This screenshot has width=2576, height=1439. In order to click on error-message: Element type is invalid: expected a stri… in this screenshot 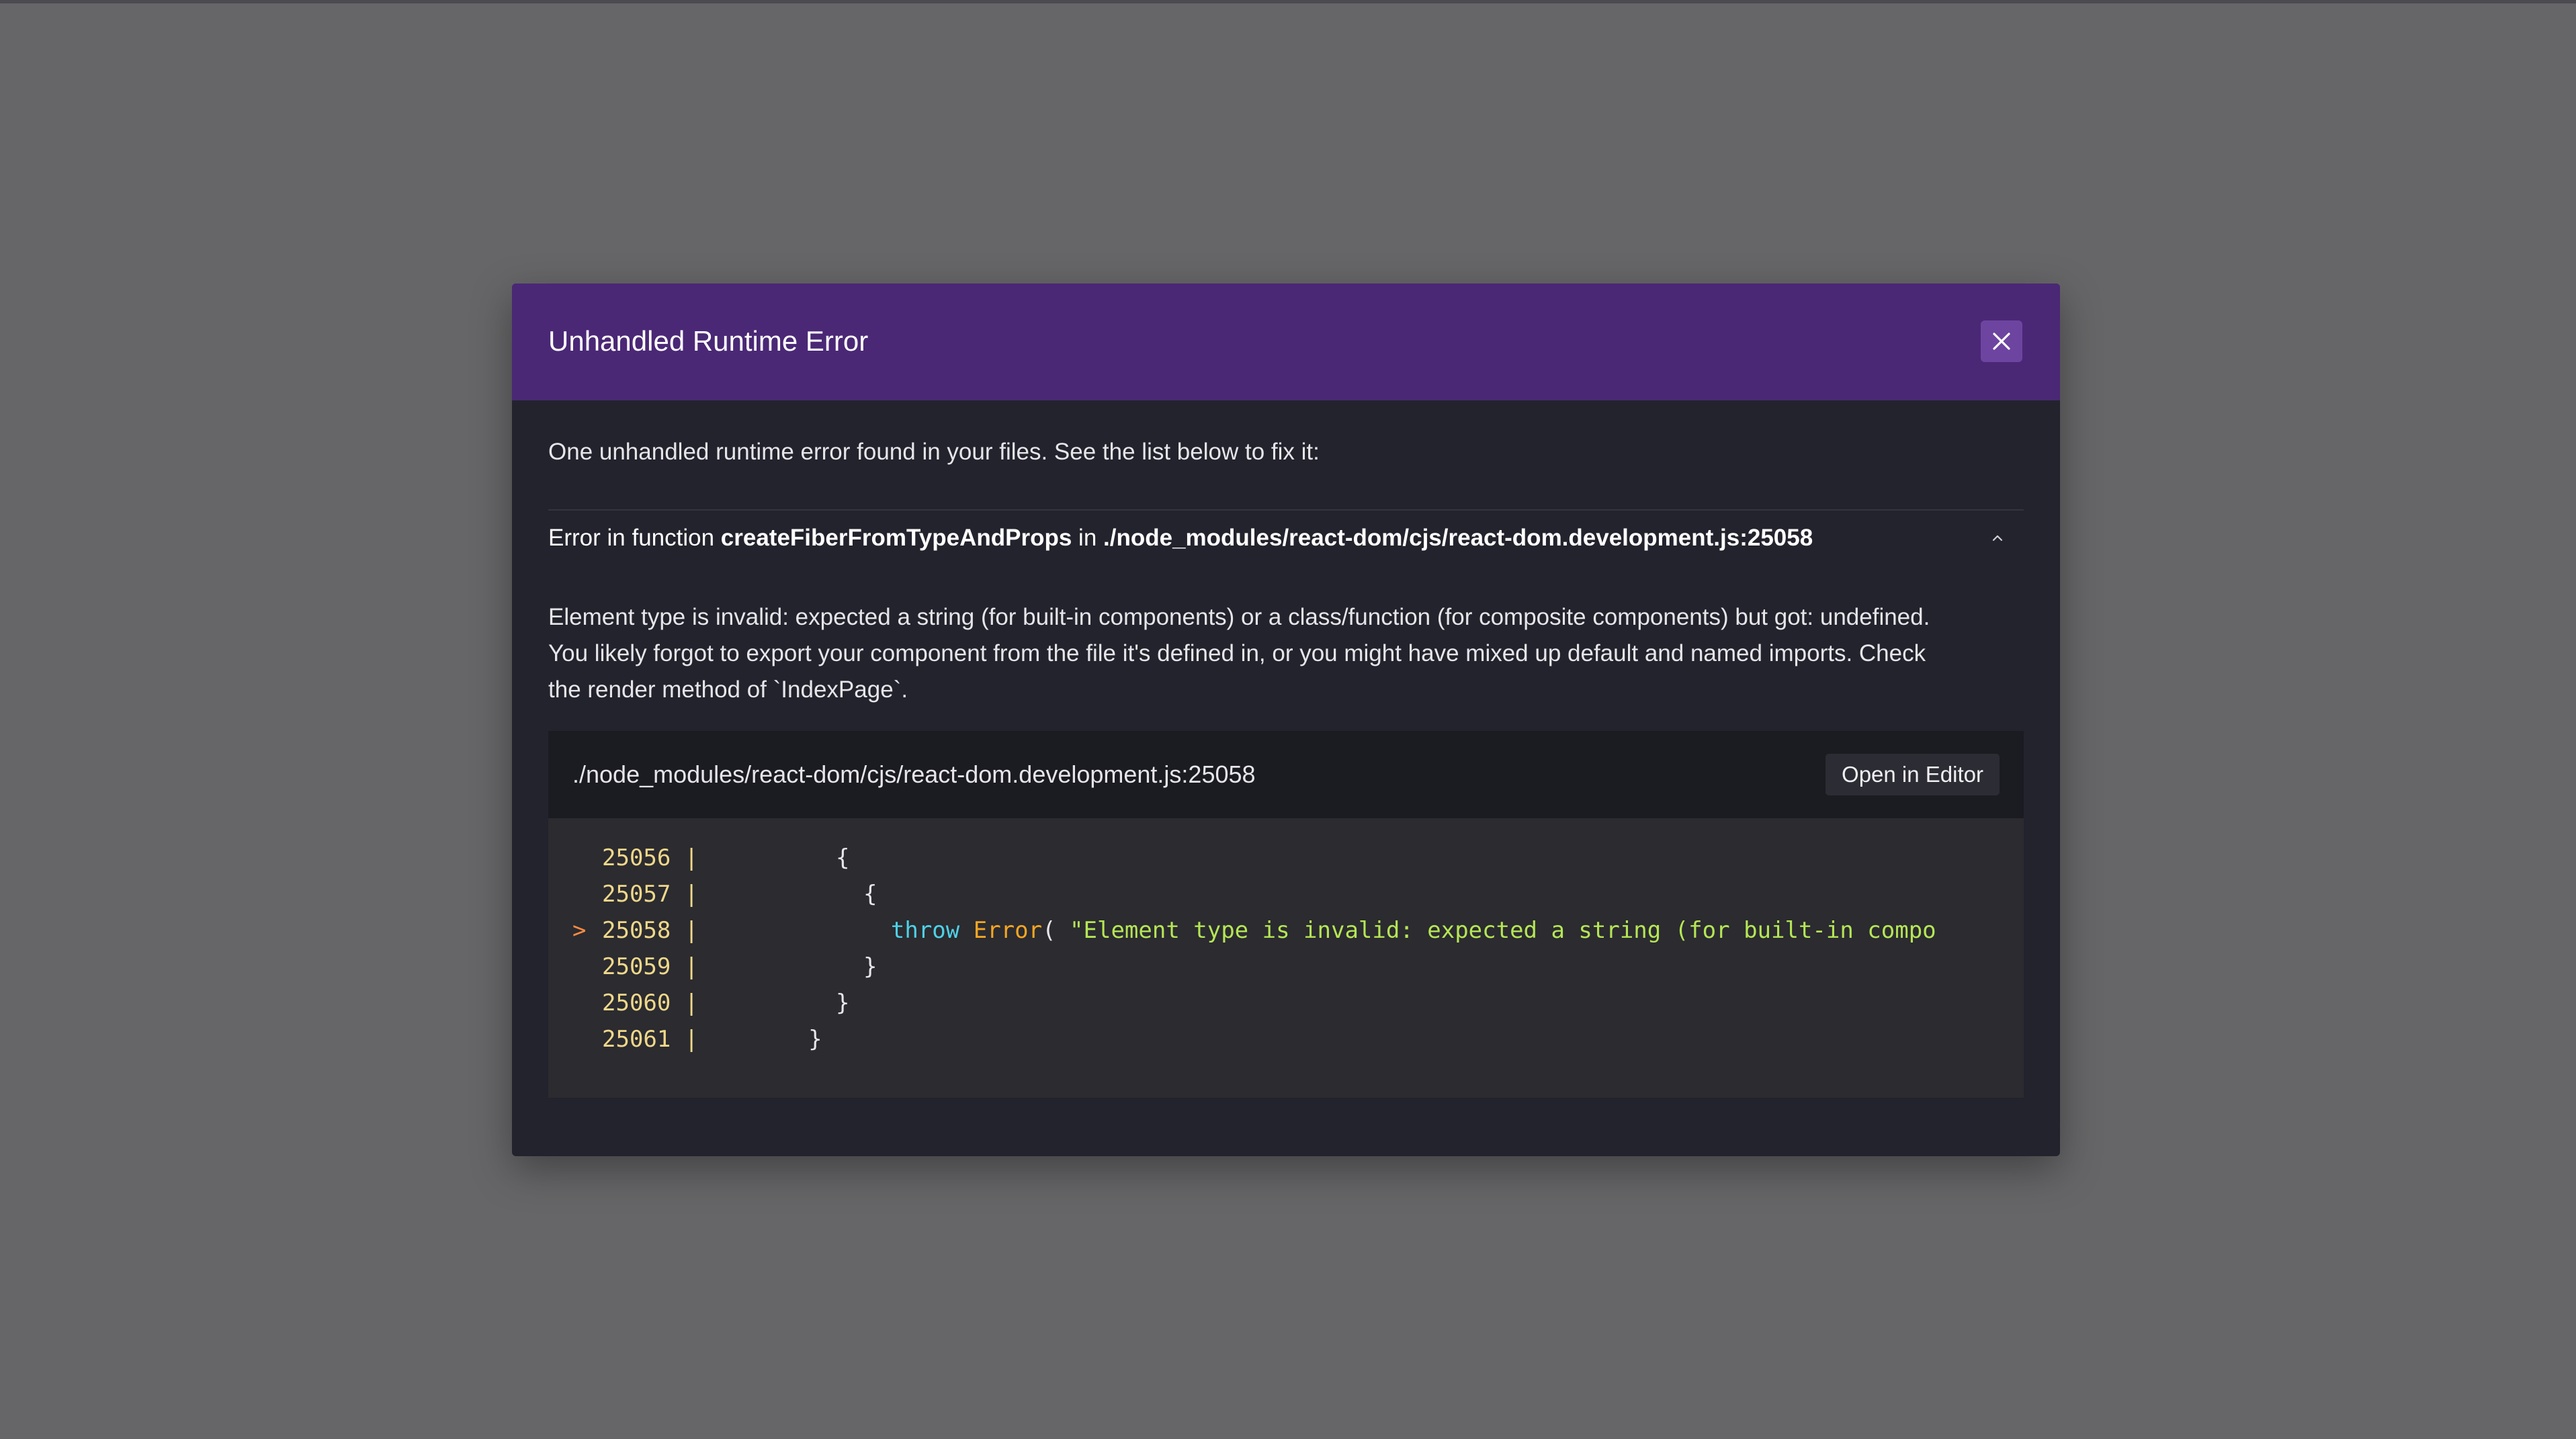, I will do `click(1287, 653)`.